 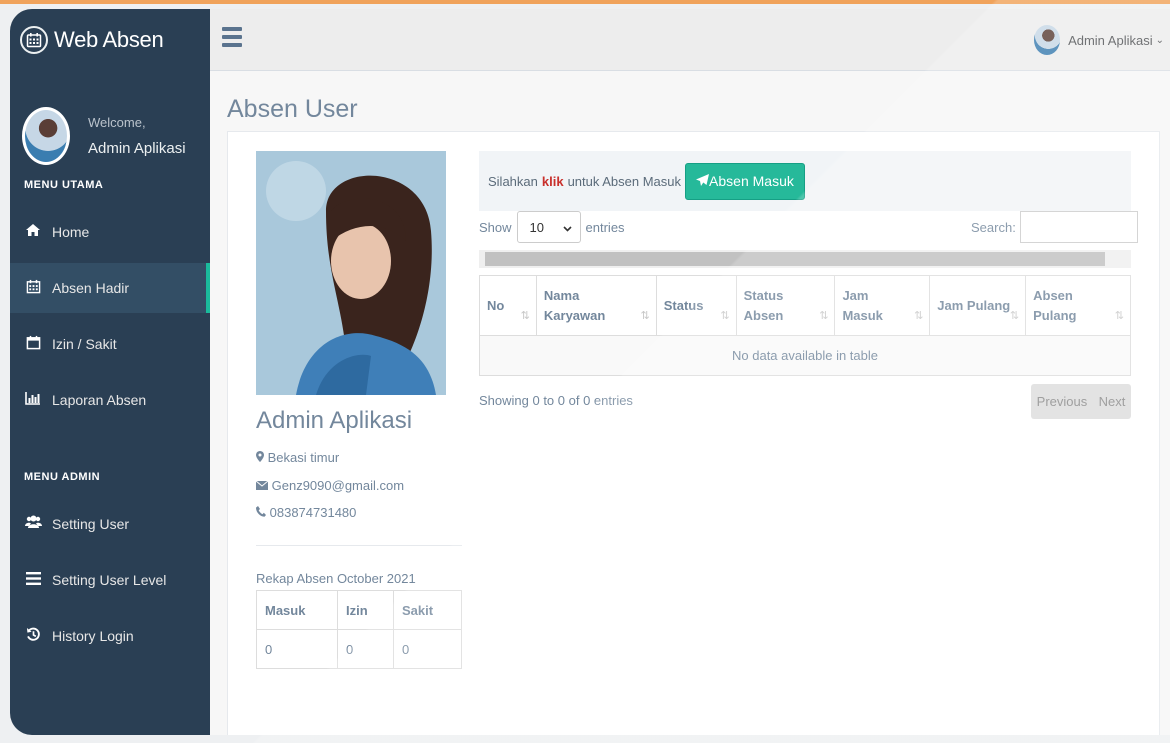 I want to click on sidebar-item-history-login: History Login, so click(x=110, y=636).